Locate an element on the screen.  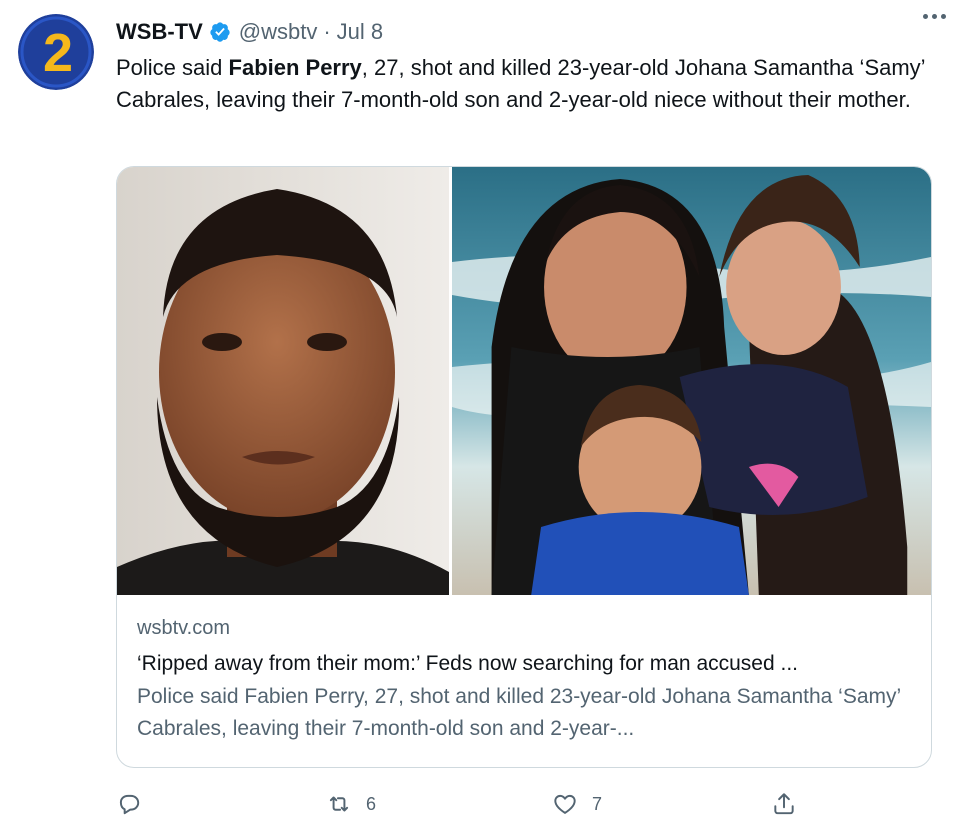
retweet-button: 6 is located at coordinates (351, 804).